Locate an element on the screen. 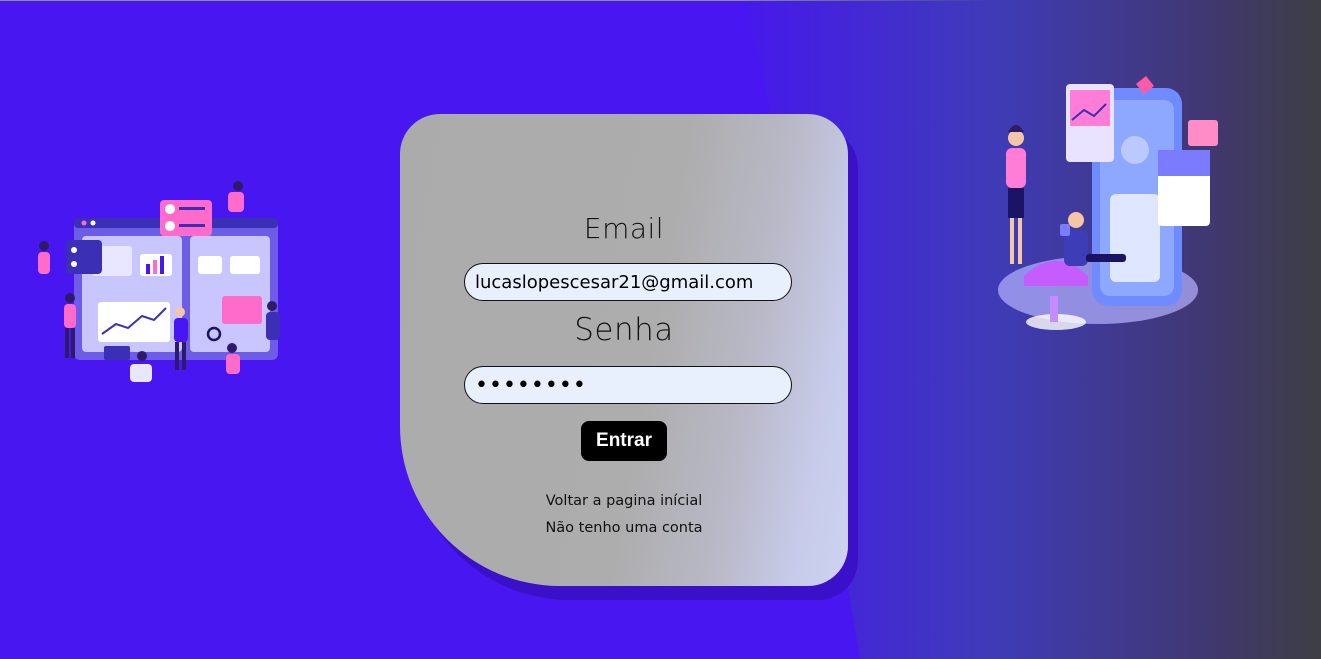  email-input is located at coordinates (633, 282).